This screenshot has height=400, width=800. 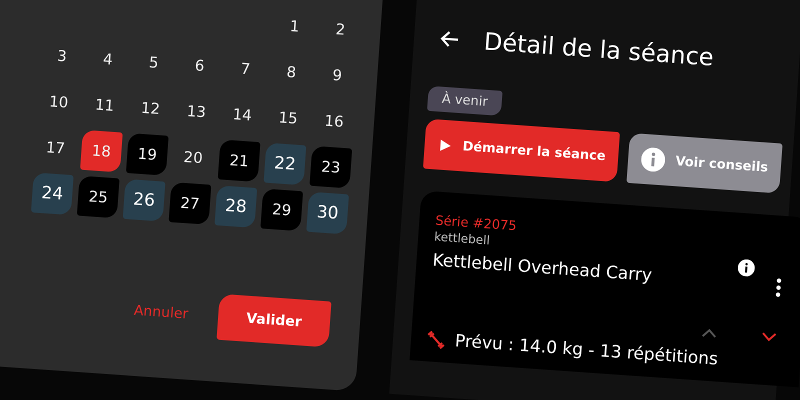 I want to click on calendar-day: 10, so click(x=58, y=102).